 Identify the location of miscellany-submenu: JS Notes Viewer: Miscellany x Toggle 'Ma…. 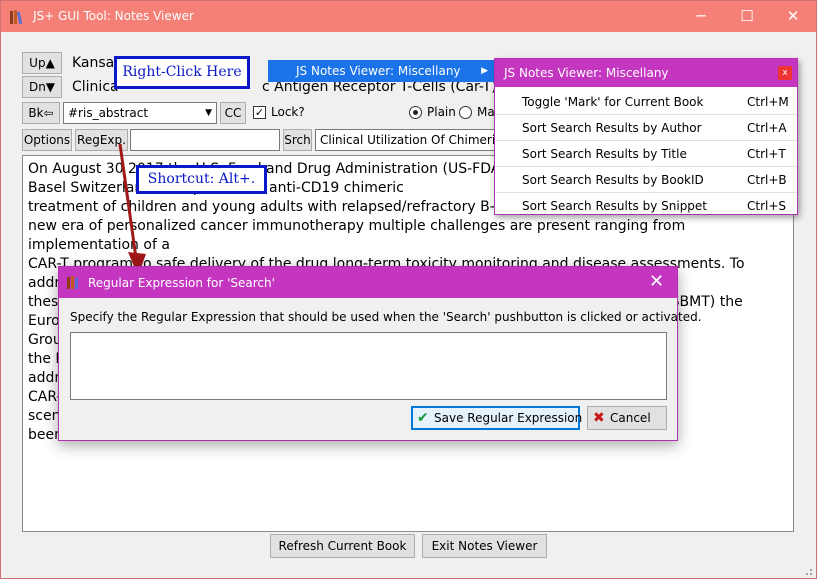
(646, 136).